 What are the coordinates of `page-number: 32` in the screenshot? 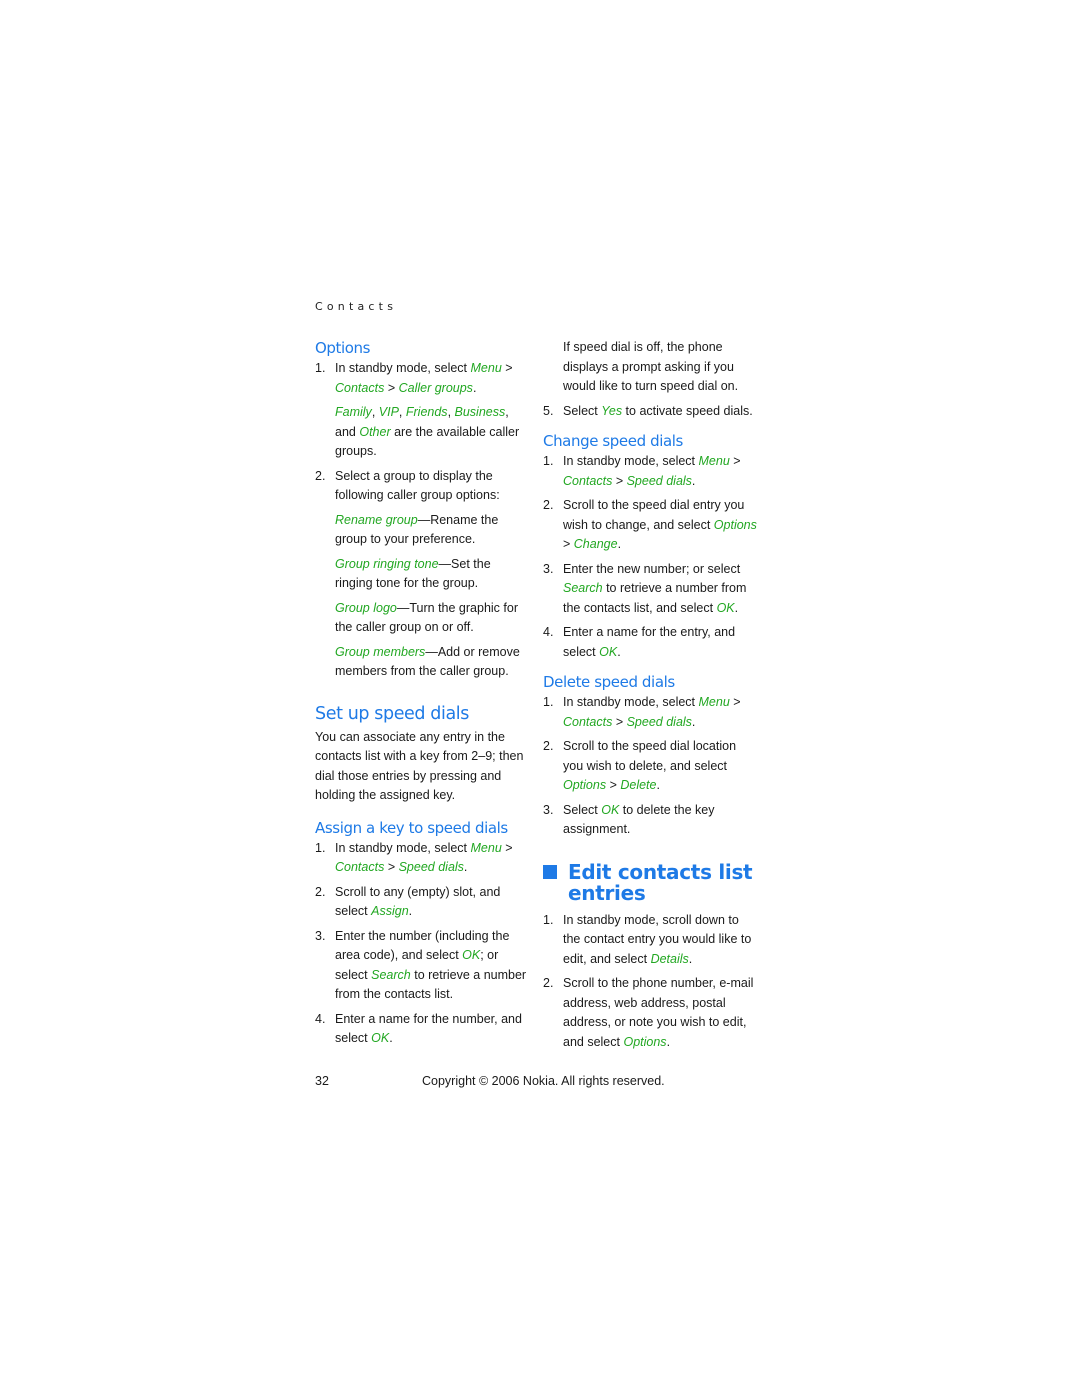 It's located at (322, 1081).